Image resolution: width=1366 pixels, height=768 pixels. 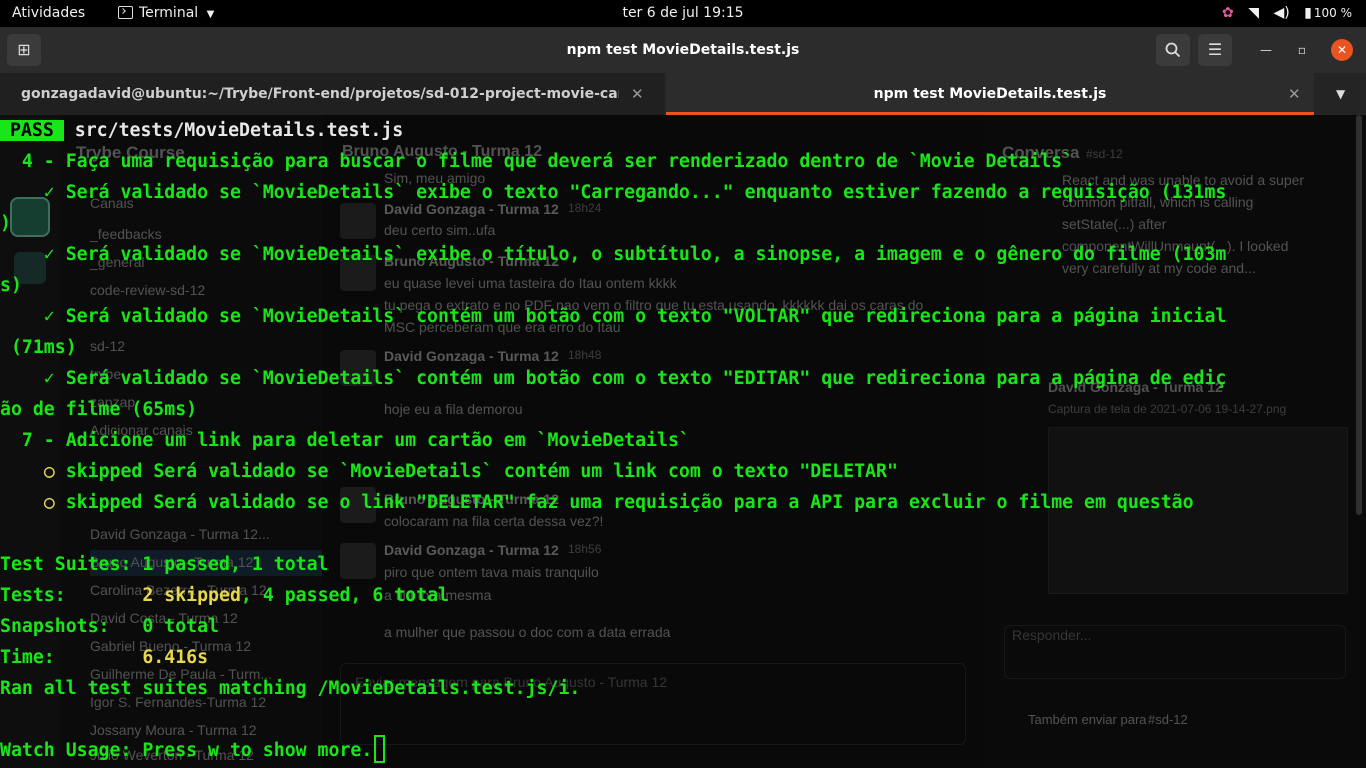 I want to click on system-tray: ✿ ◥ ◀) ▮ 100 %, so click(x=1282, y=13).